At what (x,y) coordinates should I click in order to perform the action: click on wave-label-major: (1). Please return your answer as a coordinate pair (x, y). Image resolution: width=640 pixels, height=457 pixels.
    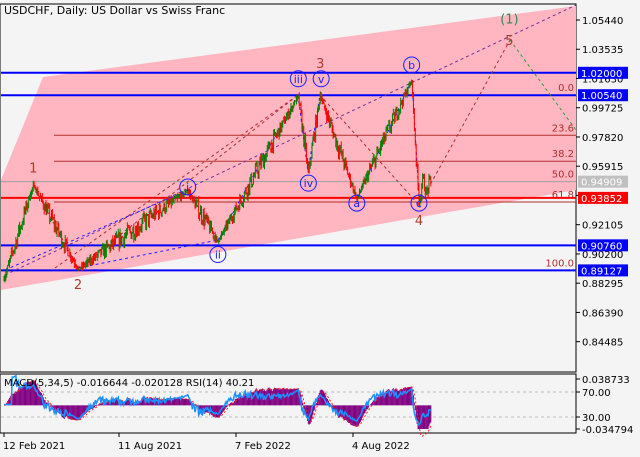
    Looking at the image, I should click on (509, 20).